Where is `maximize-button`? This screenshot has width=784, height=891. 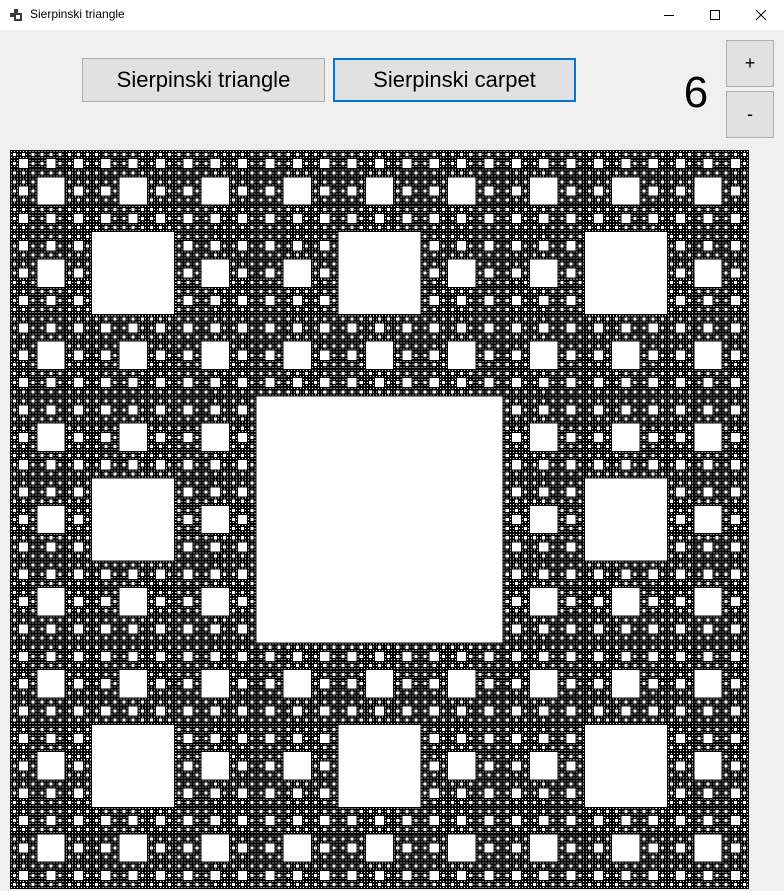 maximize-button is located at coordinates (715, 15).